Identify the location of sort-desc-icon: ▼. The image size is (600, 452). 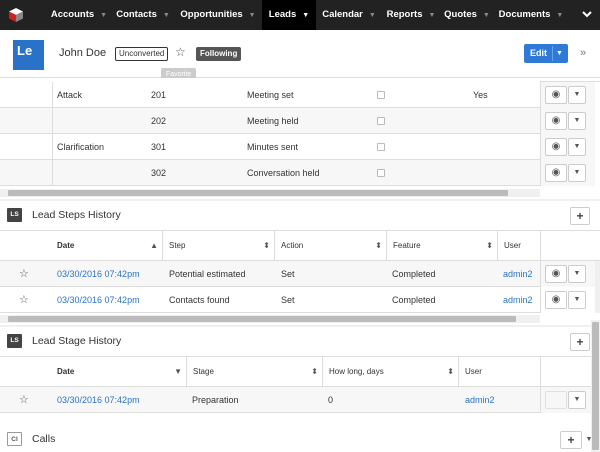
(178, 372).